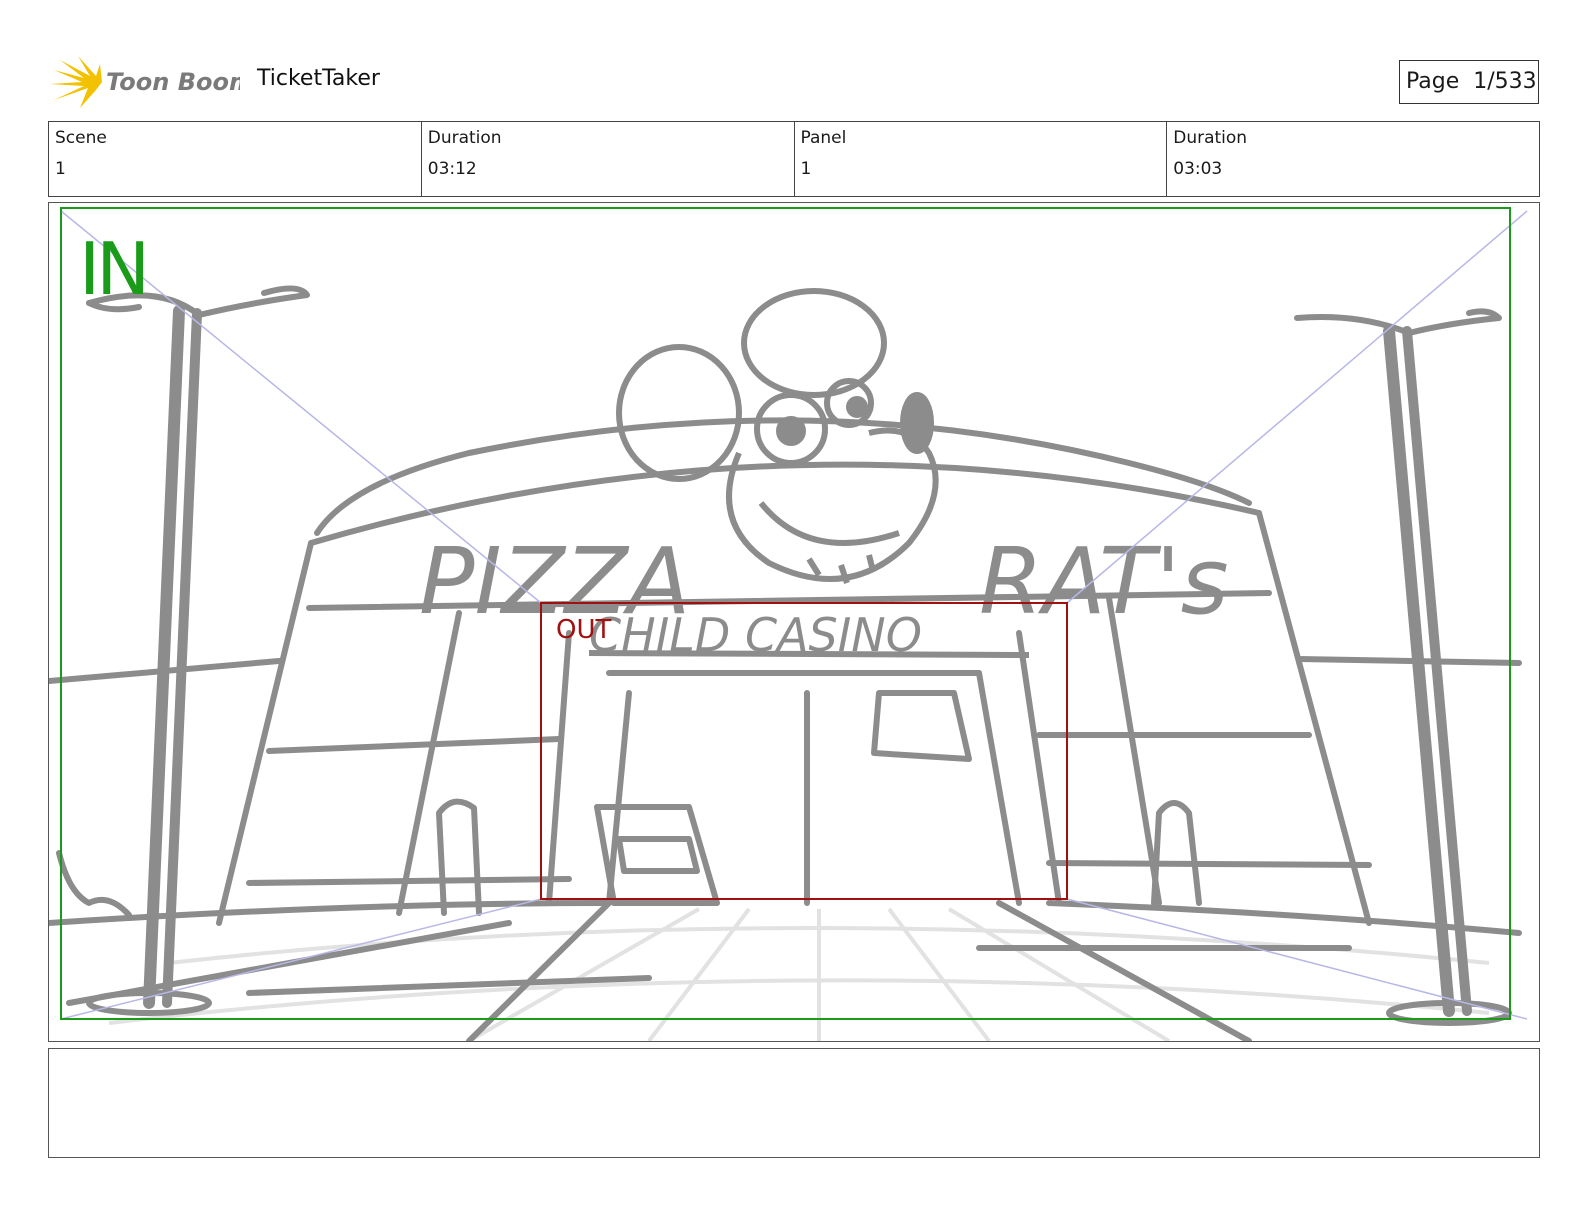  Describe the element at coordinates (1198, 169) in the screenshot. I see `panel-duration-value: 03:03` at that location.